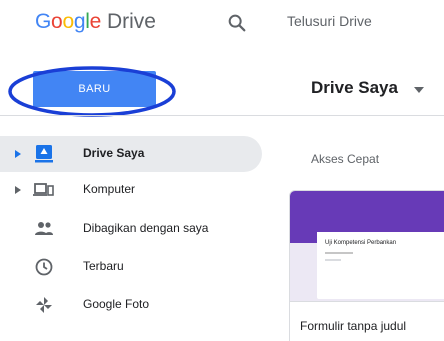 Image resolution: width=444 pixels, height=341 pixels. What do you see at coordinates (131, 267) in the screenshot?
I see `sidebar-item-terbaru: Terbaru` at bounding box center [131, 267].